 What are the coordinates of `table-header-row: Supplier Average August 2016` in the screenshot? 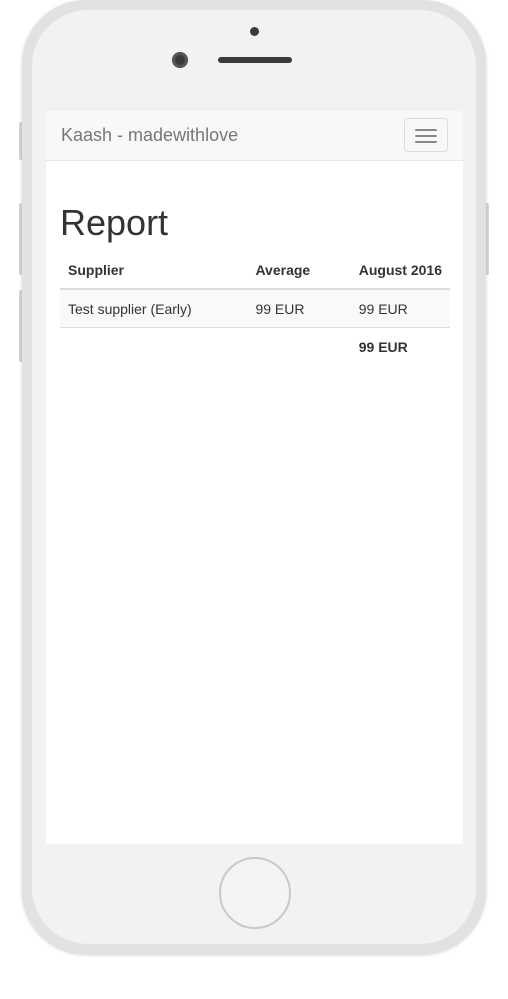 It's located at (255, 270).